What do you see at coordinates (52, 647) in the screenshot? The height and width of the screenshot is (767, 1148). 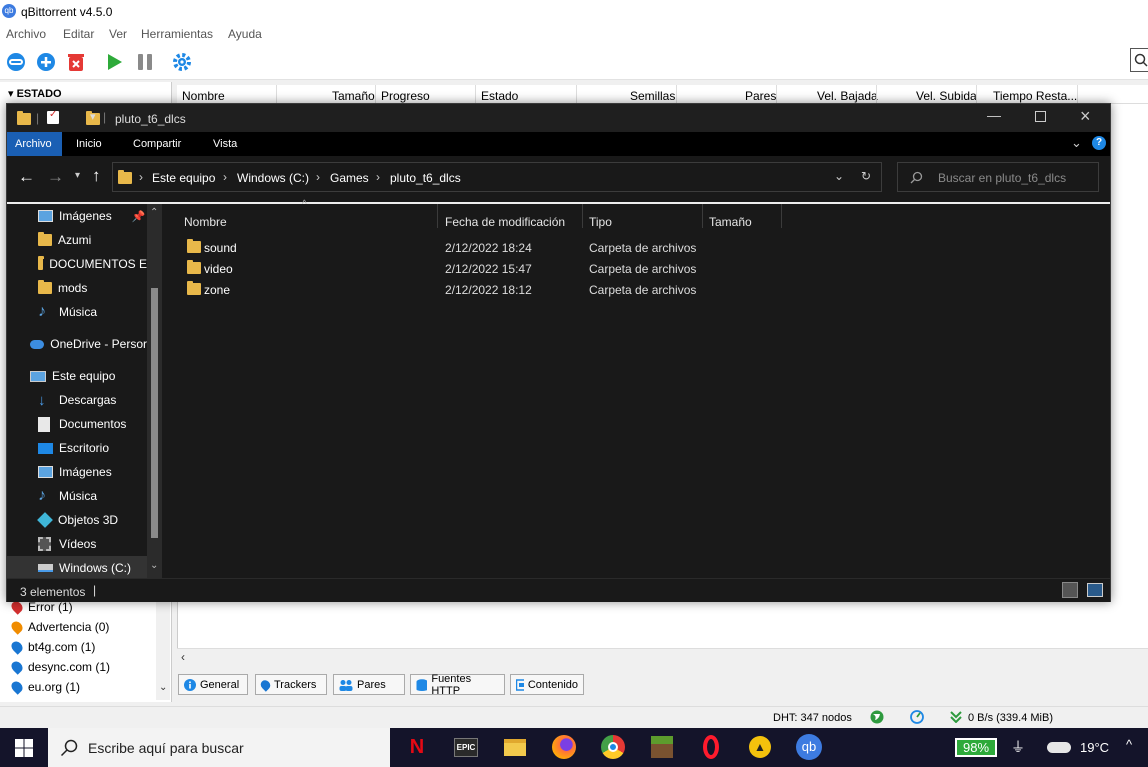 I see `tracker-item-bt4g: bt4g.com (1)` at bounding box center [52, 647].